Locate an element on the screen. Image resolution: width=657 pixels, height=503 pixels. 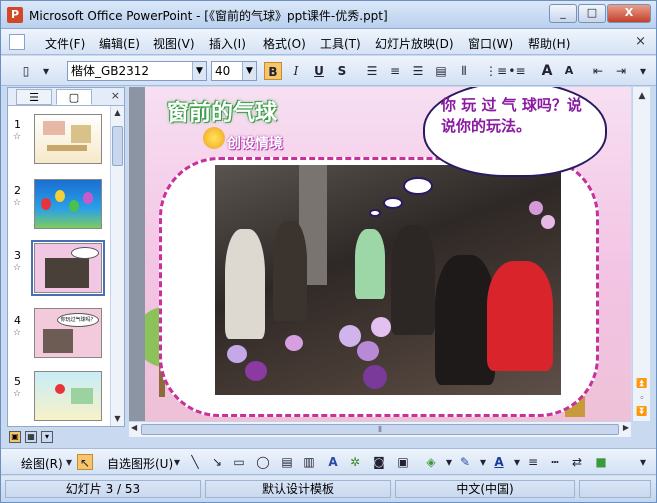
wordart-icon: A is located at coordinates (333, 462).